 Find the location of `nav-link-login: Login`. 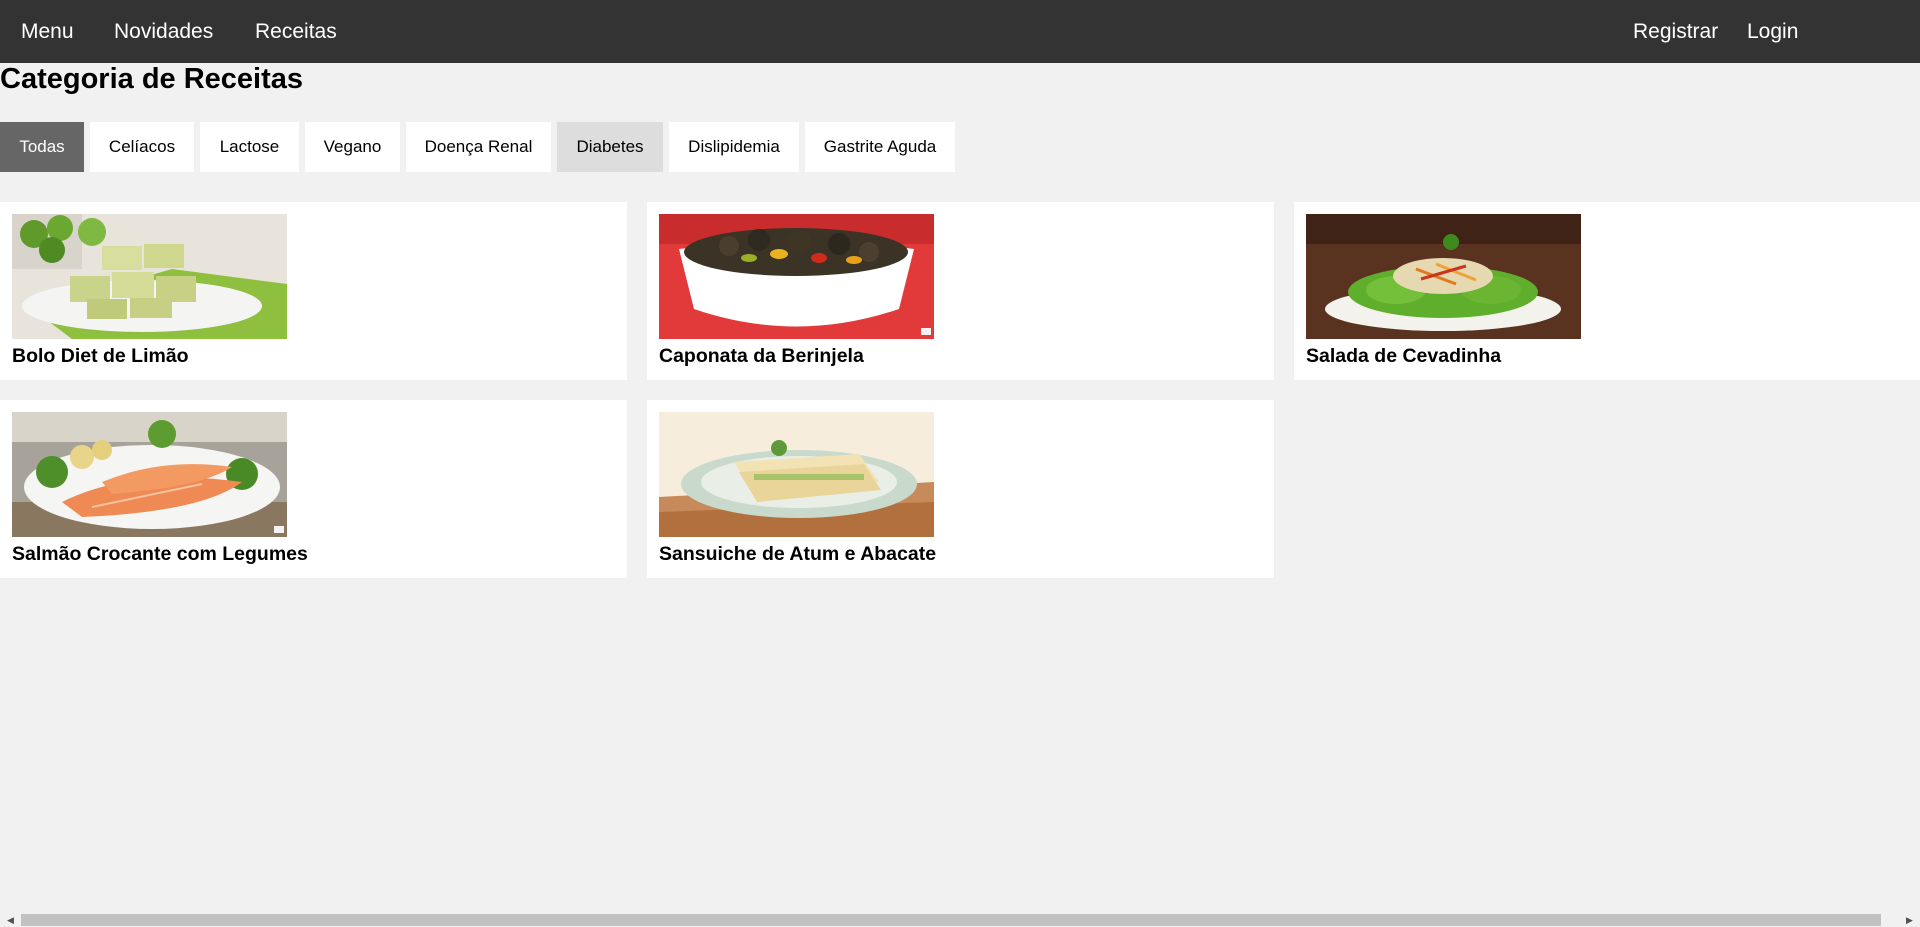

nav-link-login: Login is located at coordinates (1772, 31).